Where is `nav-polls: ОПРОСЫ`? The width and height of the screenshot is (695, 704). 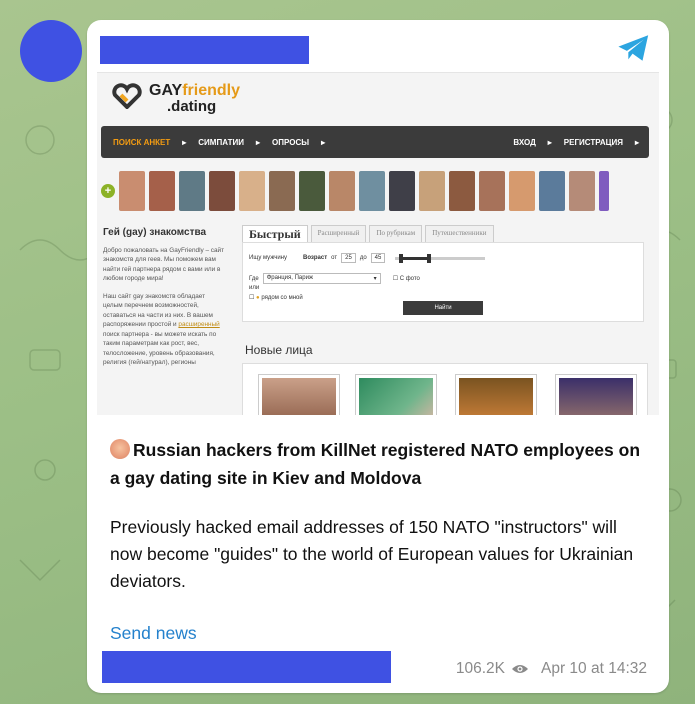
nav-polls: ОПРОСЫ is located at coordinates (290, 142).